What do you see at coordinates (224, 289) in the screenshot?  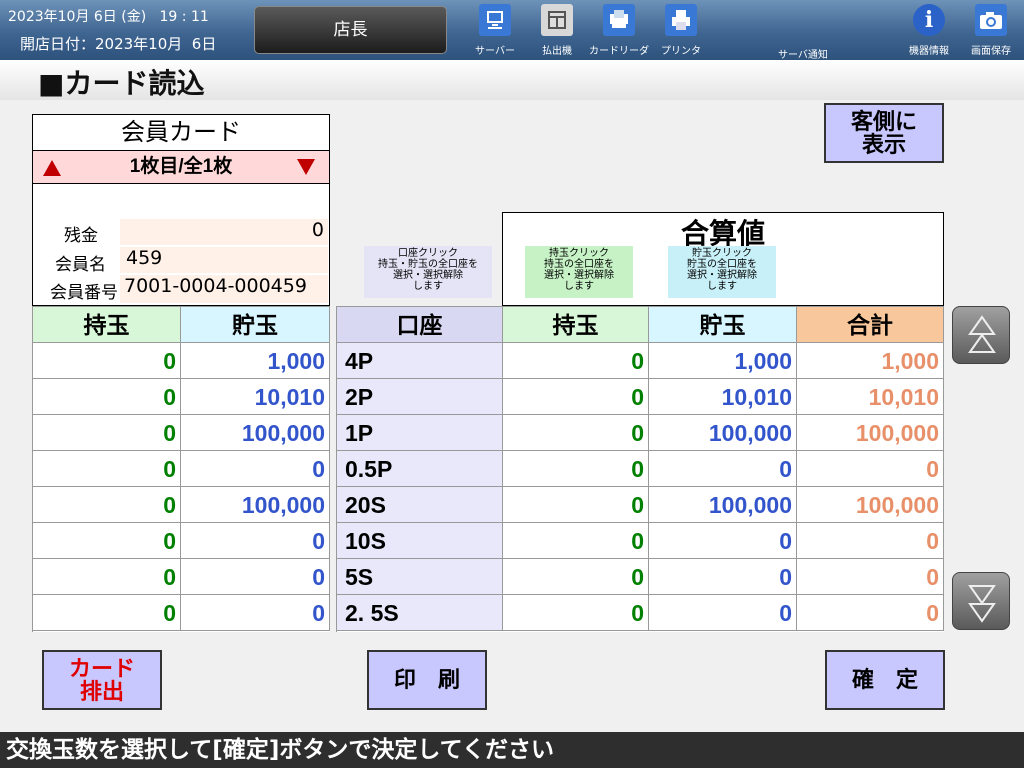 I see `member-number-value: 7001-0004-000459` at bounding box center [224, 289].